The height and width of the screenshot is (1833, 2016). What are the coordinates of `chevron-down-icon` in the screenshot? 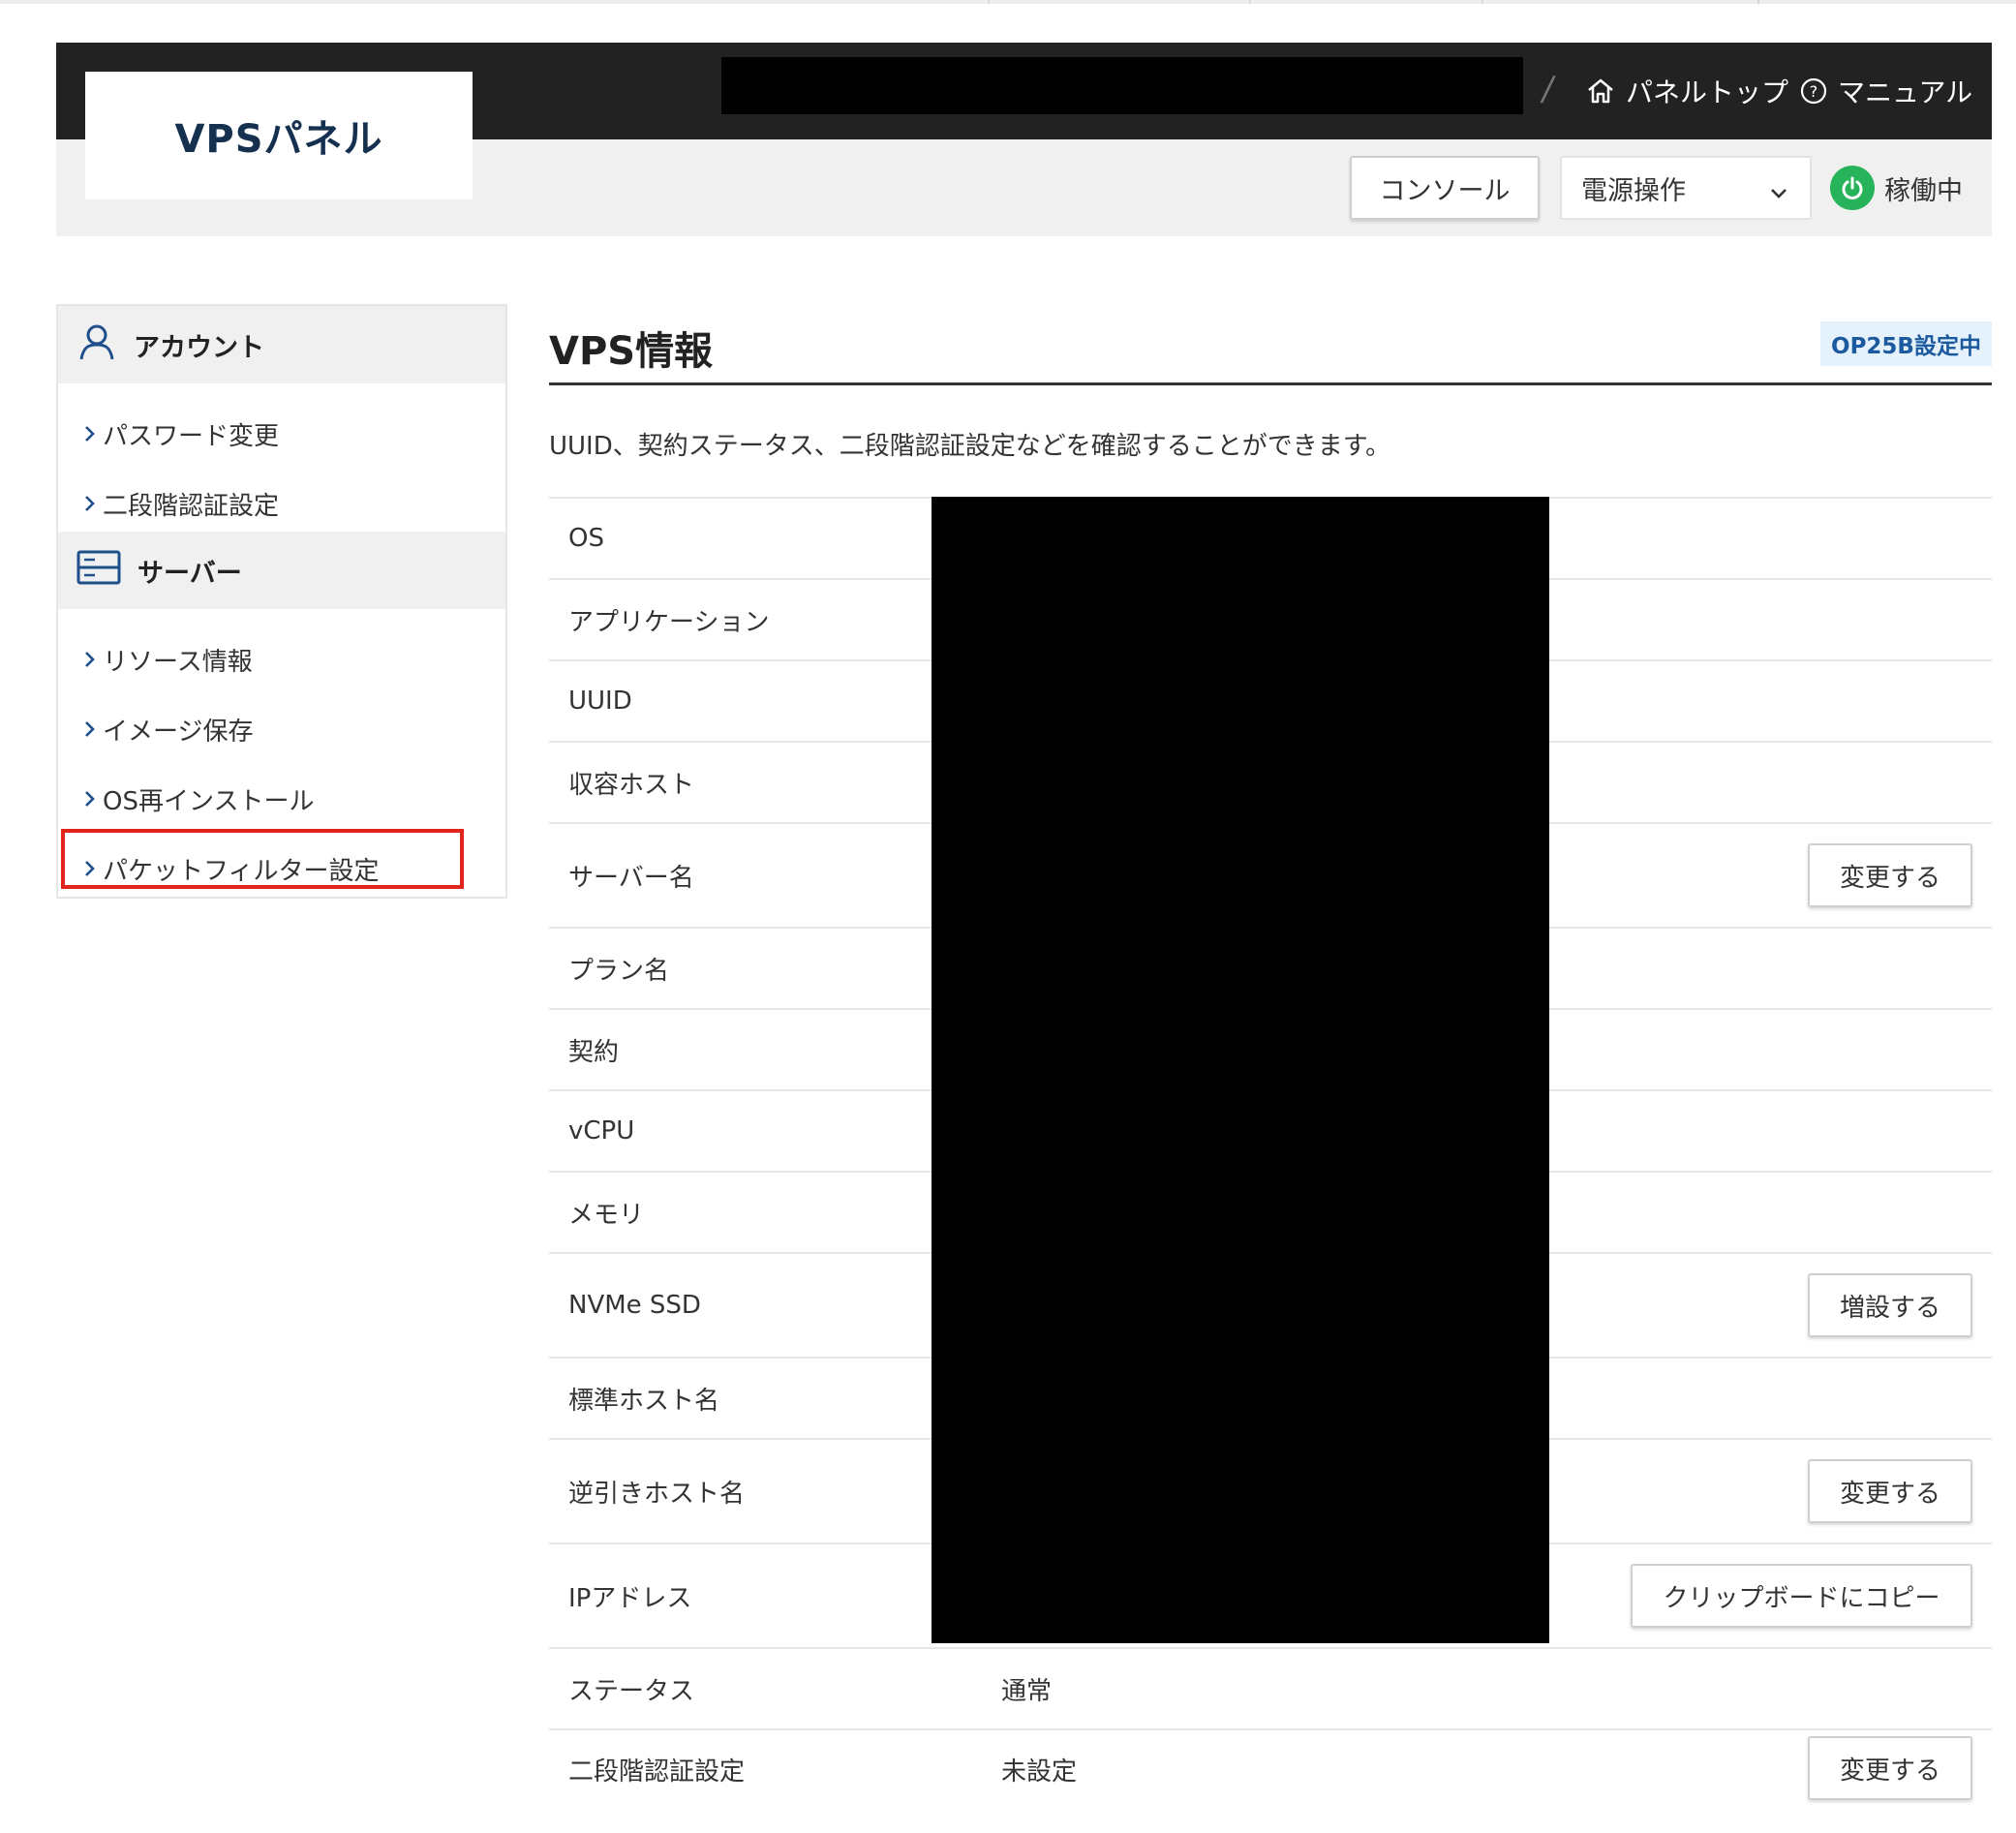 It's located at (1779, 194).